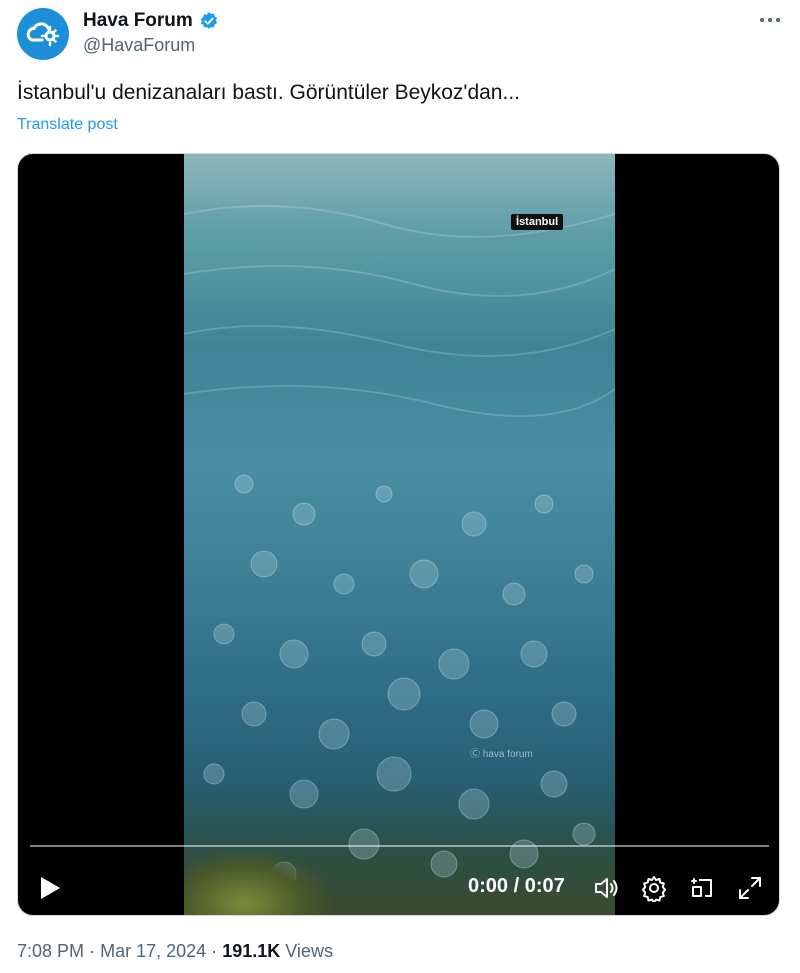  What do you see at coordinates (139, 45) in the screenshot?
I see `author-handle: @HavaForum` at bounding box center [139, 45].